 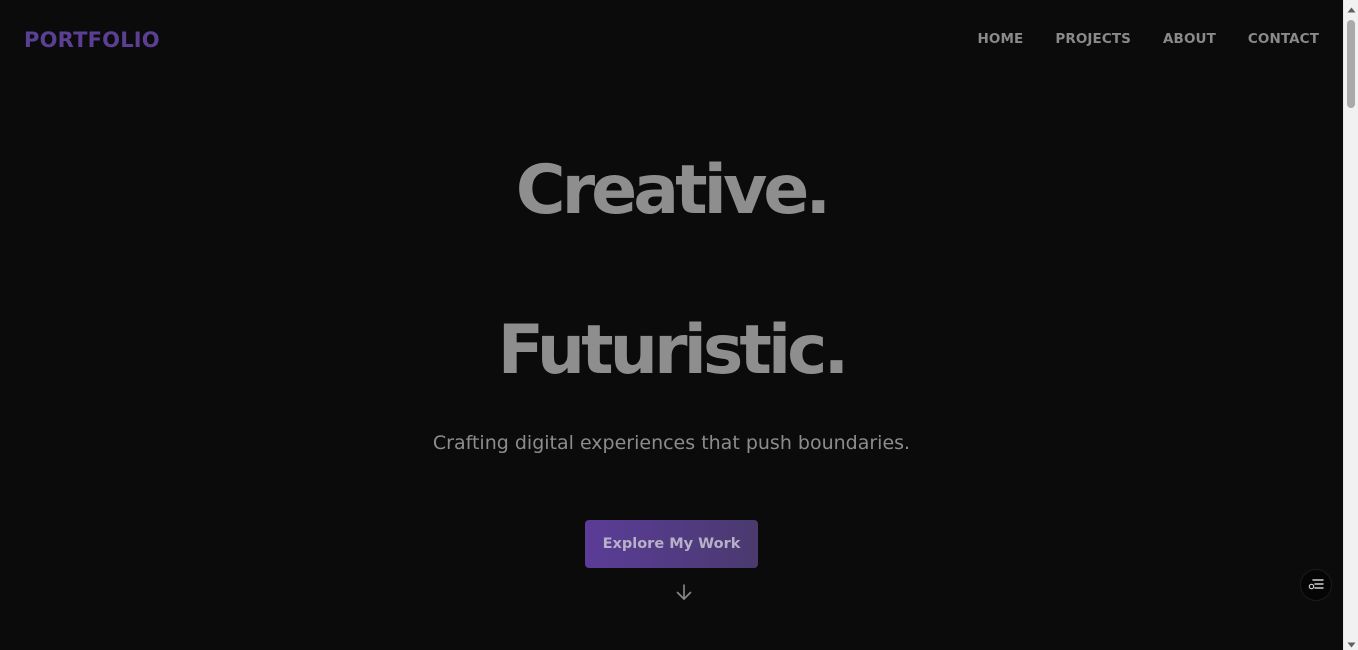 I want to click on explore-work-button: Explore My Work, so click(x=671, y=544).